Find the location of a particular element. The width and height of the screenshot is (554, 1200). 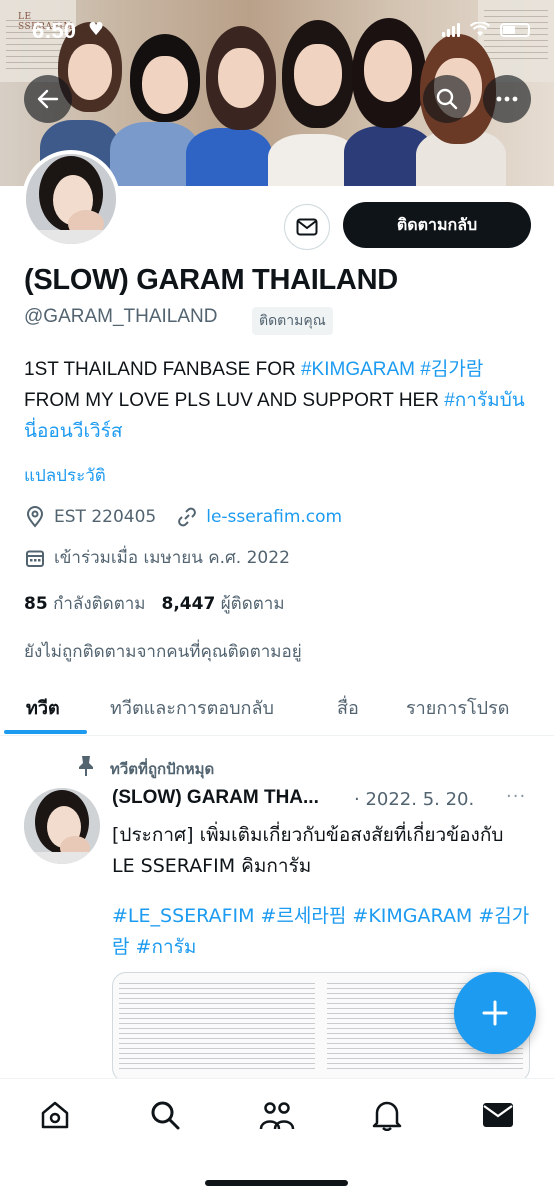

tweet-avatar-image is located at coordinates (62, 826).